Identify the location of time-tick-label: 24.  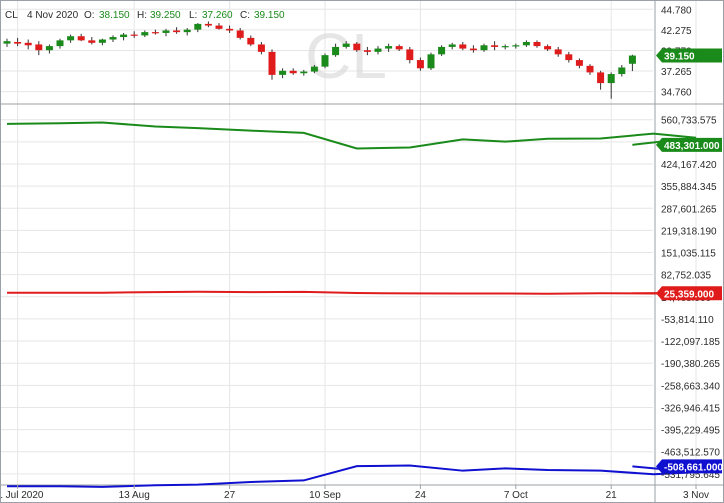
(421, 495).